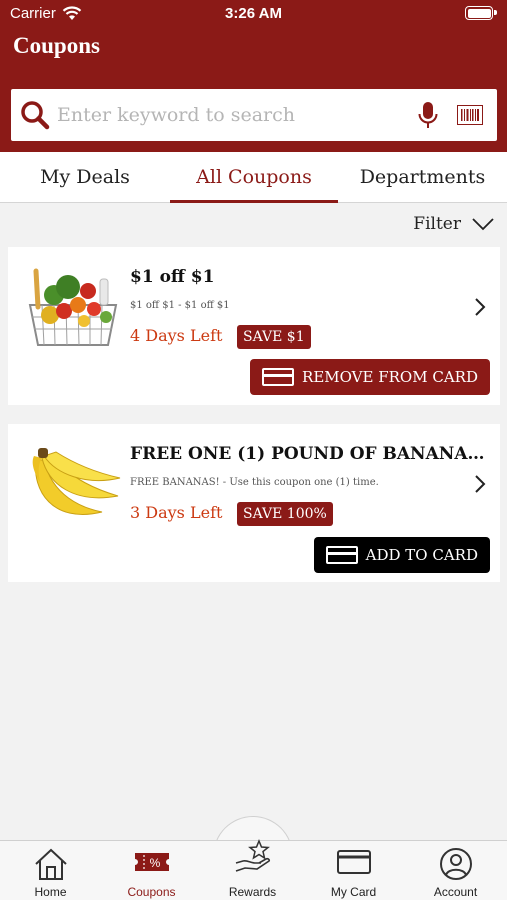 This screenshot has width=507, height=900. What do you see at coordinates (85, 177) in the screenshot?
I see `tab-my-deals: My Deals` at bounding box center [85, 177].